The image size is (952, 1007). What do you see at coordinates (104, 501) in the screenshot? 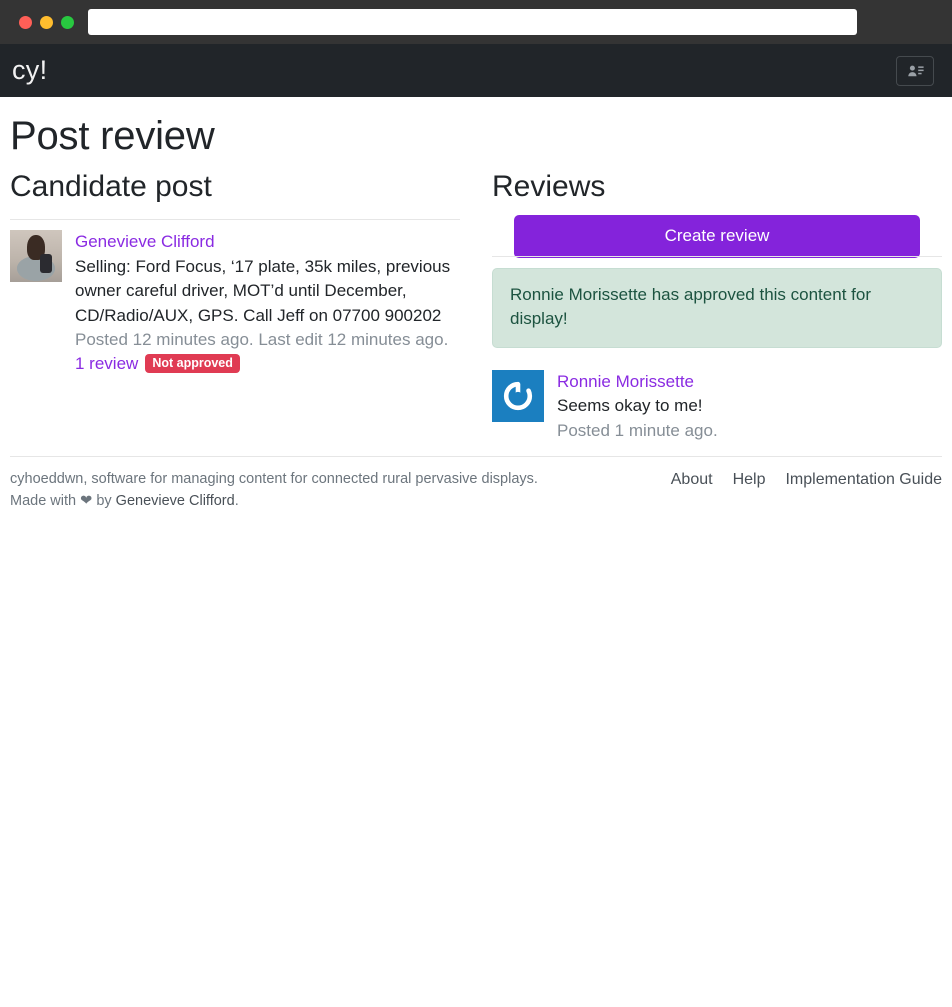
I see `footer-made-with-middle: by` at bounding box center [104, 501].